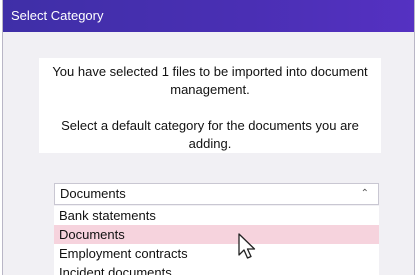 This screenshot has height=275, width=420. What do you see at coordinates (216, 194) in the screenshot?
I see `category-select: Documents ⌃` at bounding box center [216, 194].